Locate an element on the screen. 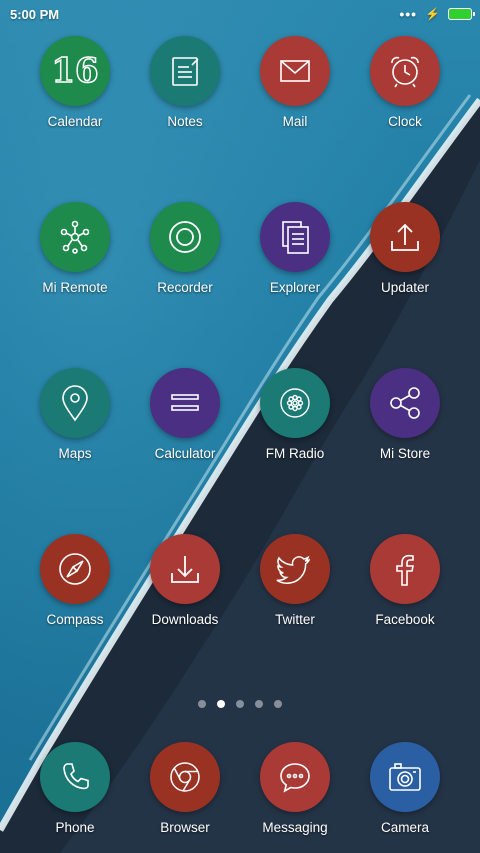 This screenshot has width=480, height=853. app-calendar: 16 Calendar is located at coordinates (75, 83).